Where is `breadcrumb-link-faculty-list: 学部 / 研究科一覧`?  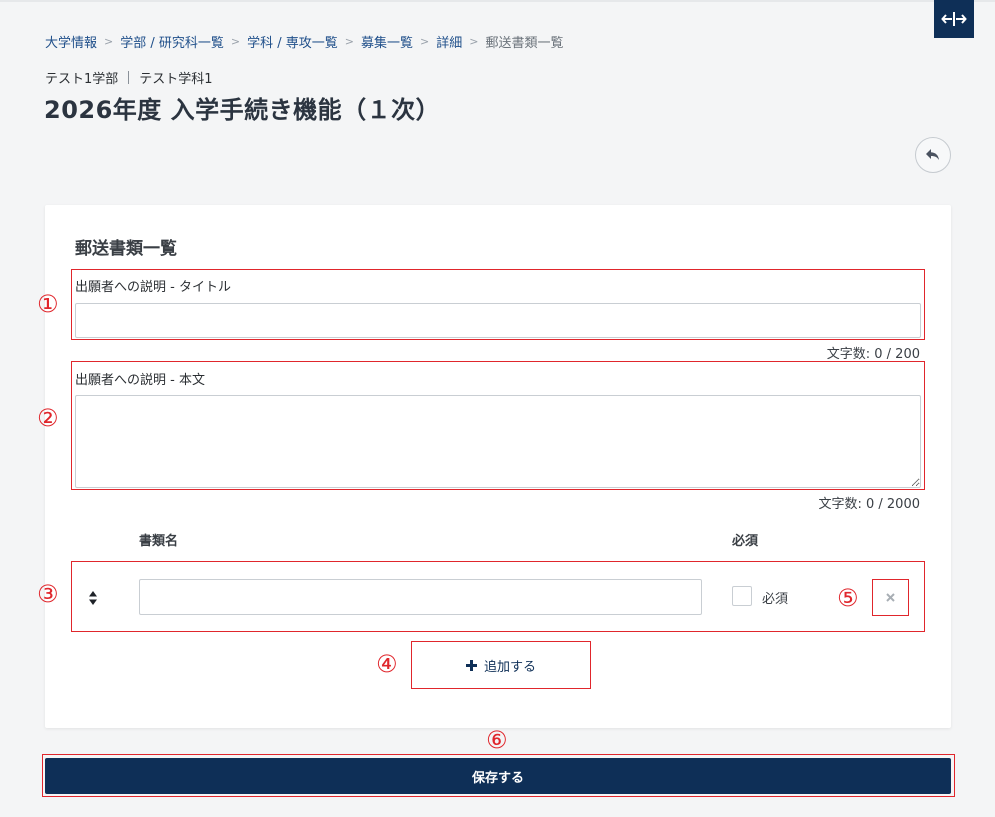 breadcrumb-link-faculty-list: 学部 / 研究科一覧 is located at coordinates (172, 41).